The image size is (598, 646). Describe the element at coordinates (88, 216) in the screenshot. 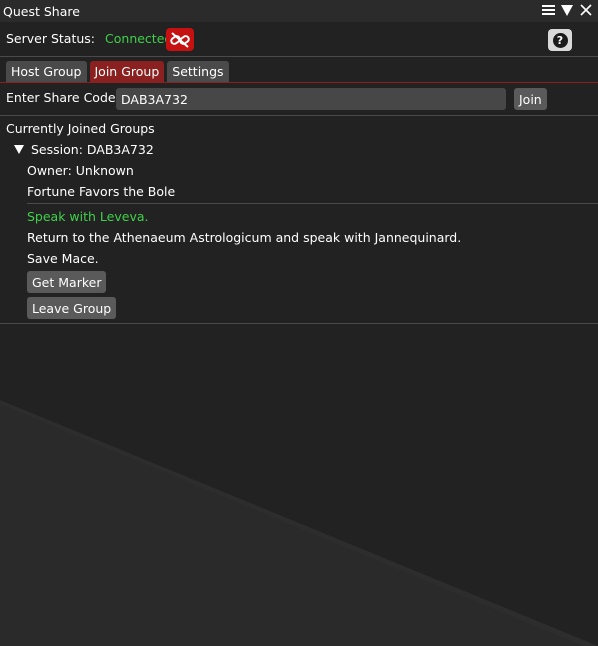

I see `current-objective: Speak with Leveva.` at that location.